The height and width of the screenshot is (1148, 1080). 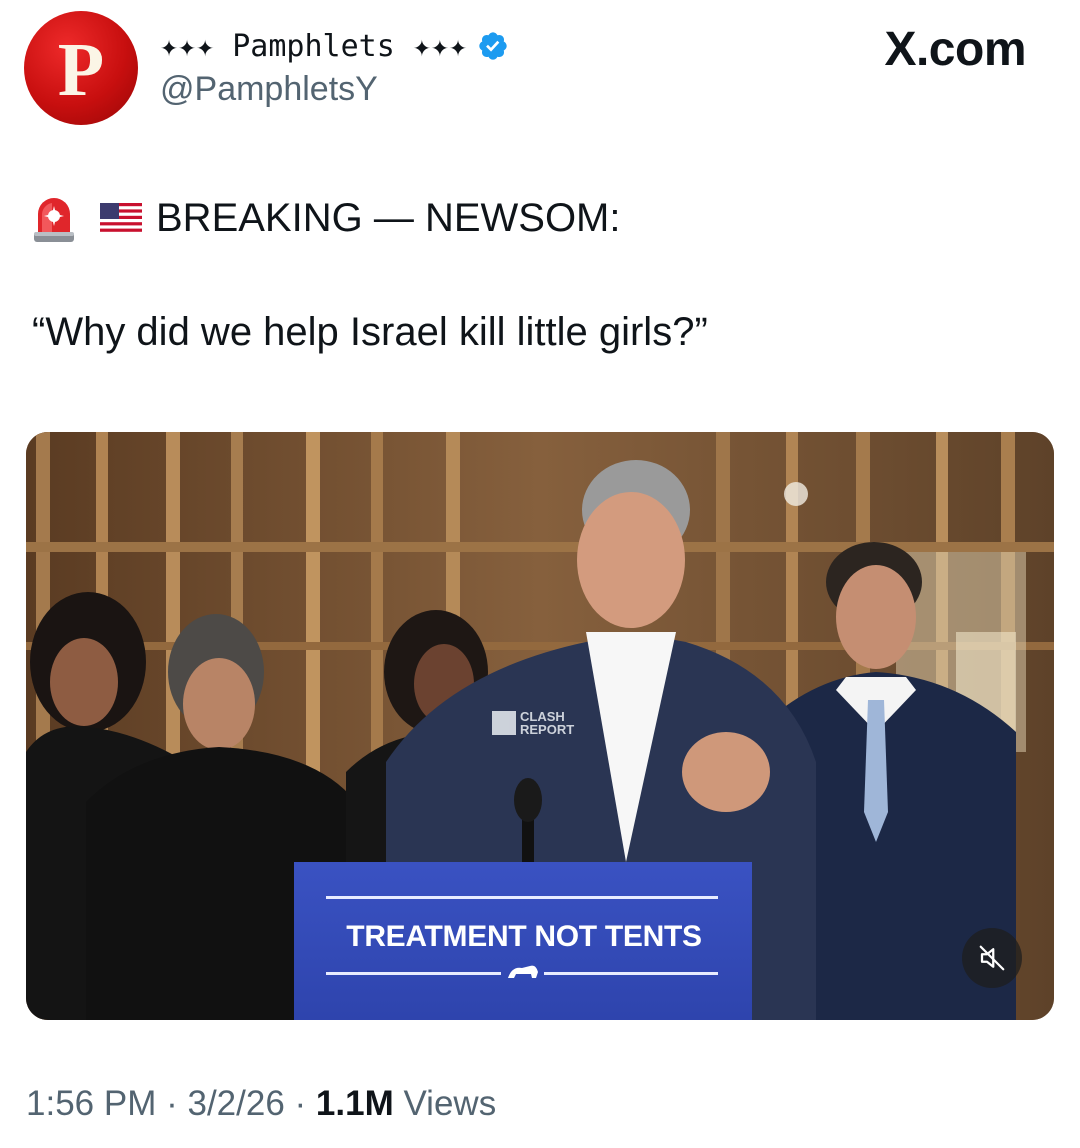 I want to click on rotating-light-icon, so click(x=54, y=220).